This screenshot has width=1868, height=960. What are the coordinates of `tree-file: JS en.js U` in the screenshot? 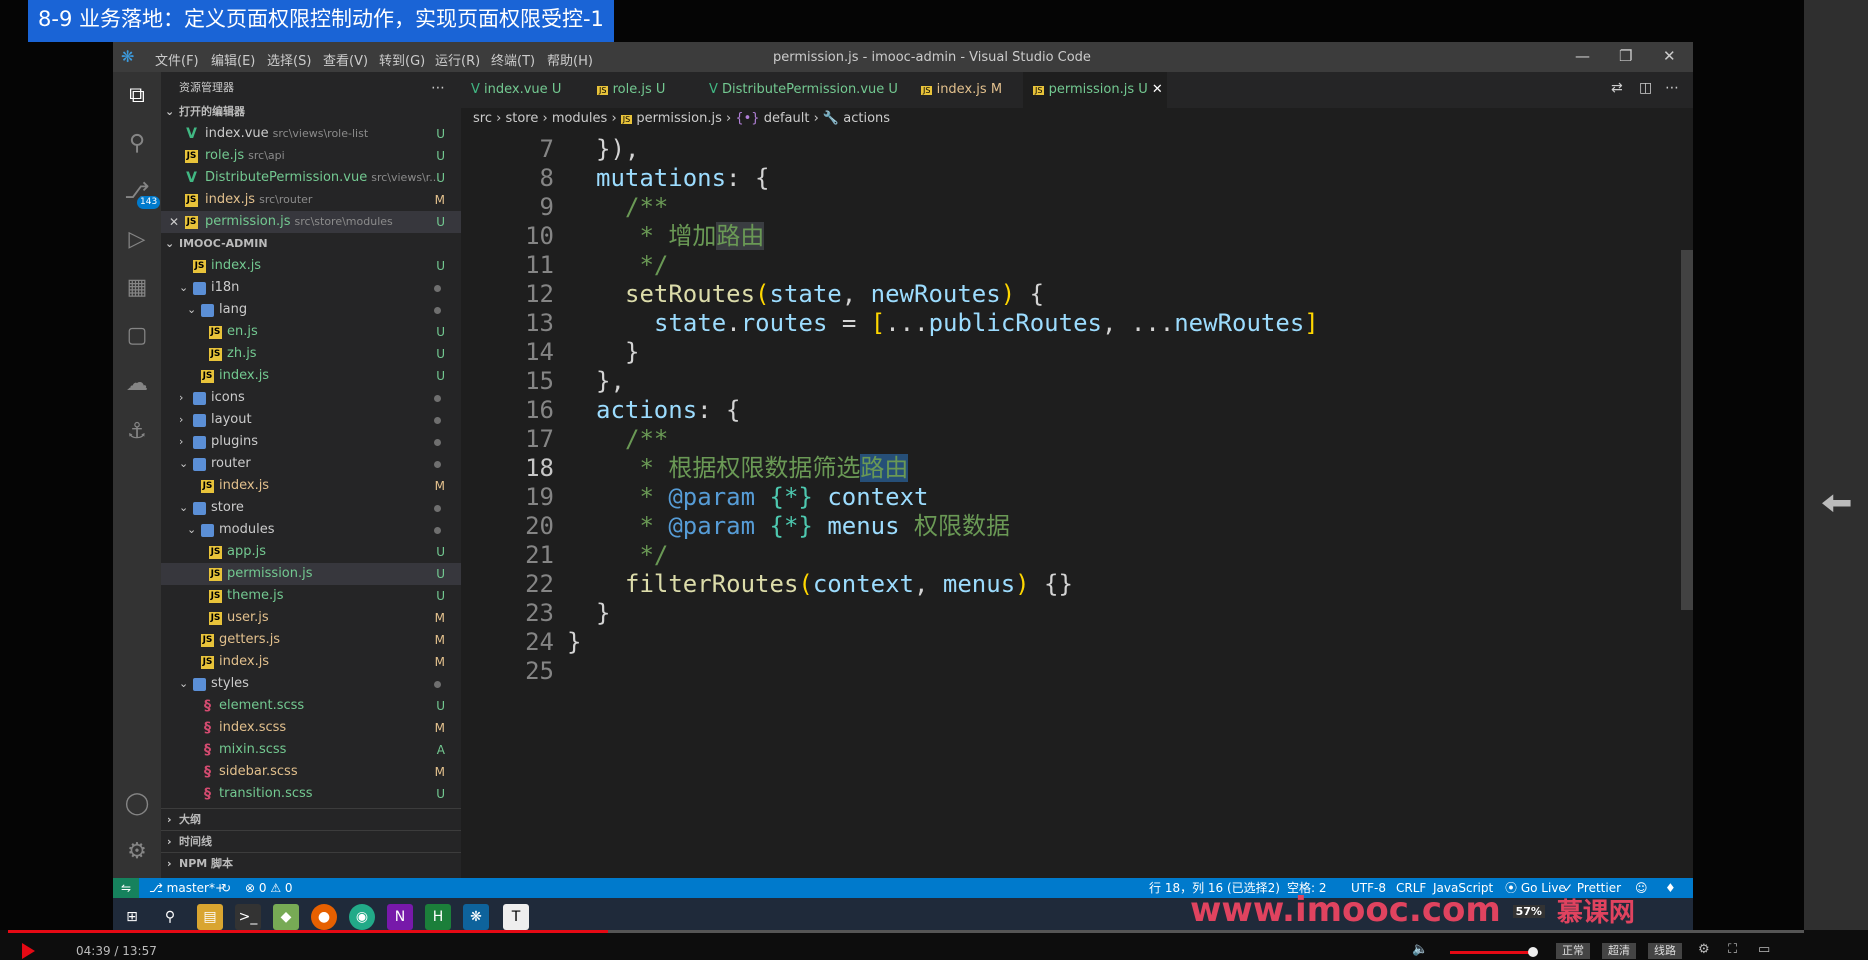 It's located at (311, 332).